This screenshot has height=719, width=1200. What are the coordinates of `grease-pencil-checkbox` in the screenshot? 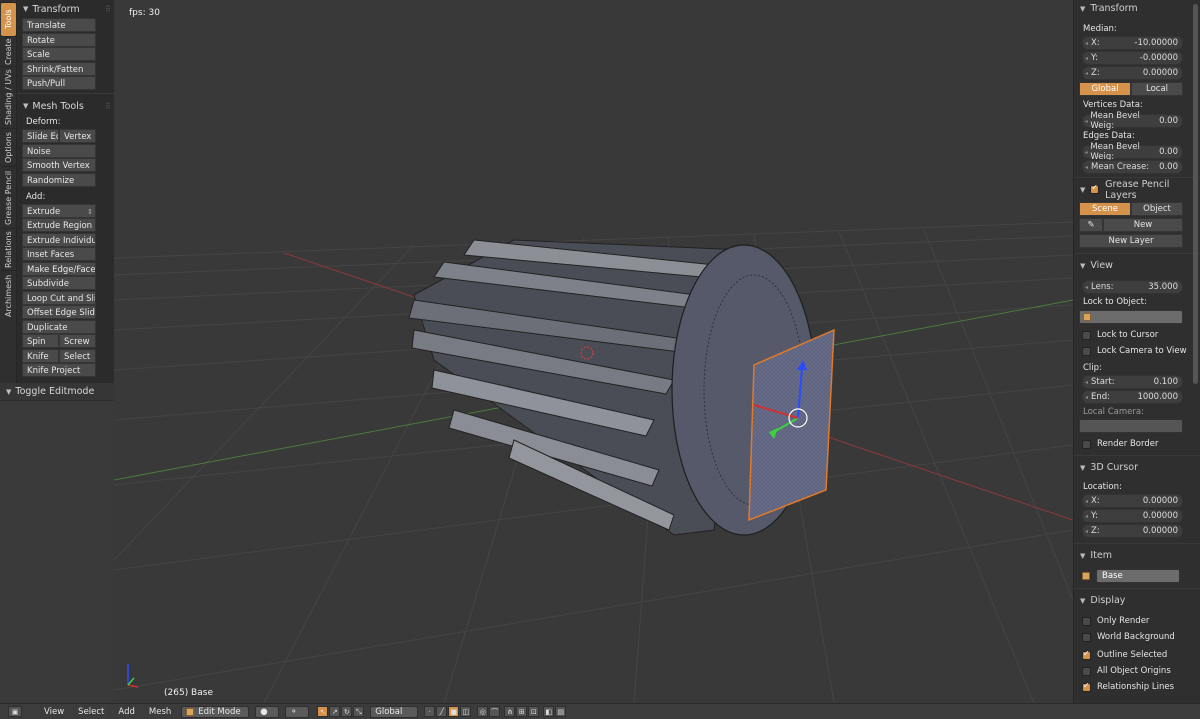 It's located at (1095, 188).